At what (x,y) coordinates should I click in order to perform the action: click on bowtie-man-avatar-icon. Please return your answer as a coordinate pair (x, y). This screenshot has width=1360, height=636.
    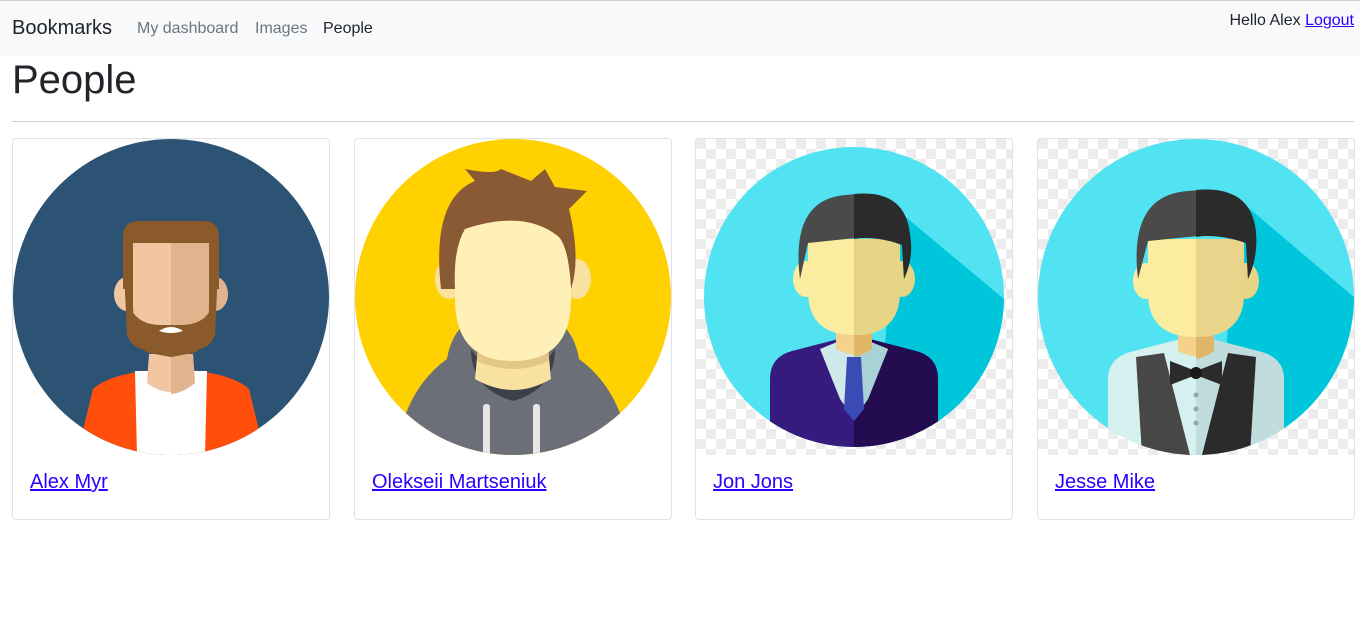
    Looking at the image, I should click on (1196, 297).